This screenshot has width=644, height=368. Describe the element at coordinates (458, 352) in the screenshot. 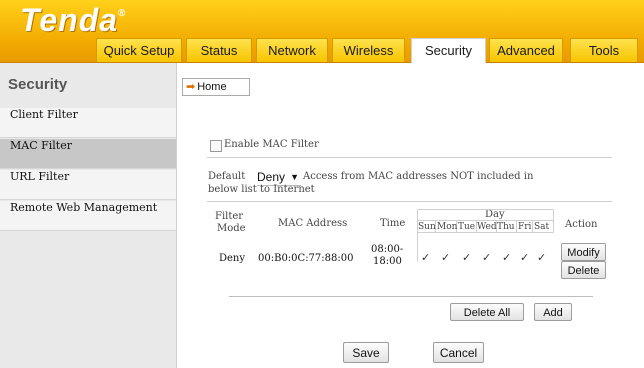

I see `cancel-button: Cancel` at that location.